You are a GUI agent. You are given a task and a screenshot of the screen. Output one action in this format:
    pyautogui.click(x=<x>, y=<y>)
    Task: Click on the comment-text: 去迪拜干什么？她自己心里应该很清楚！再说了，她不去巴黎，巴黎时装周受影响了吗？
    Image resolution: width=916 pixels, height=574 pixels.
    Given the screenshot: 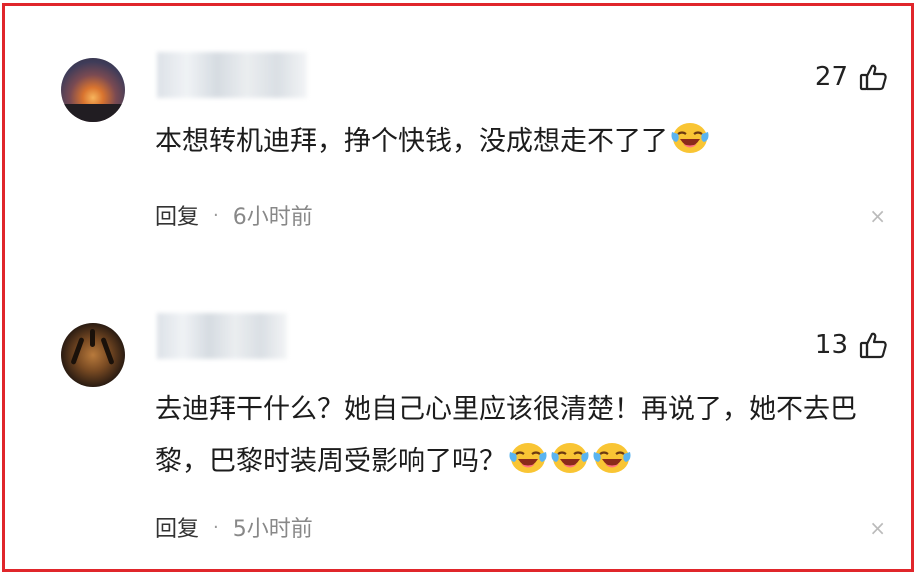 What is the action you would take?
    pyautogui.click(x=506, y=435)
    